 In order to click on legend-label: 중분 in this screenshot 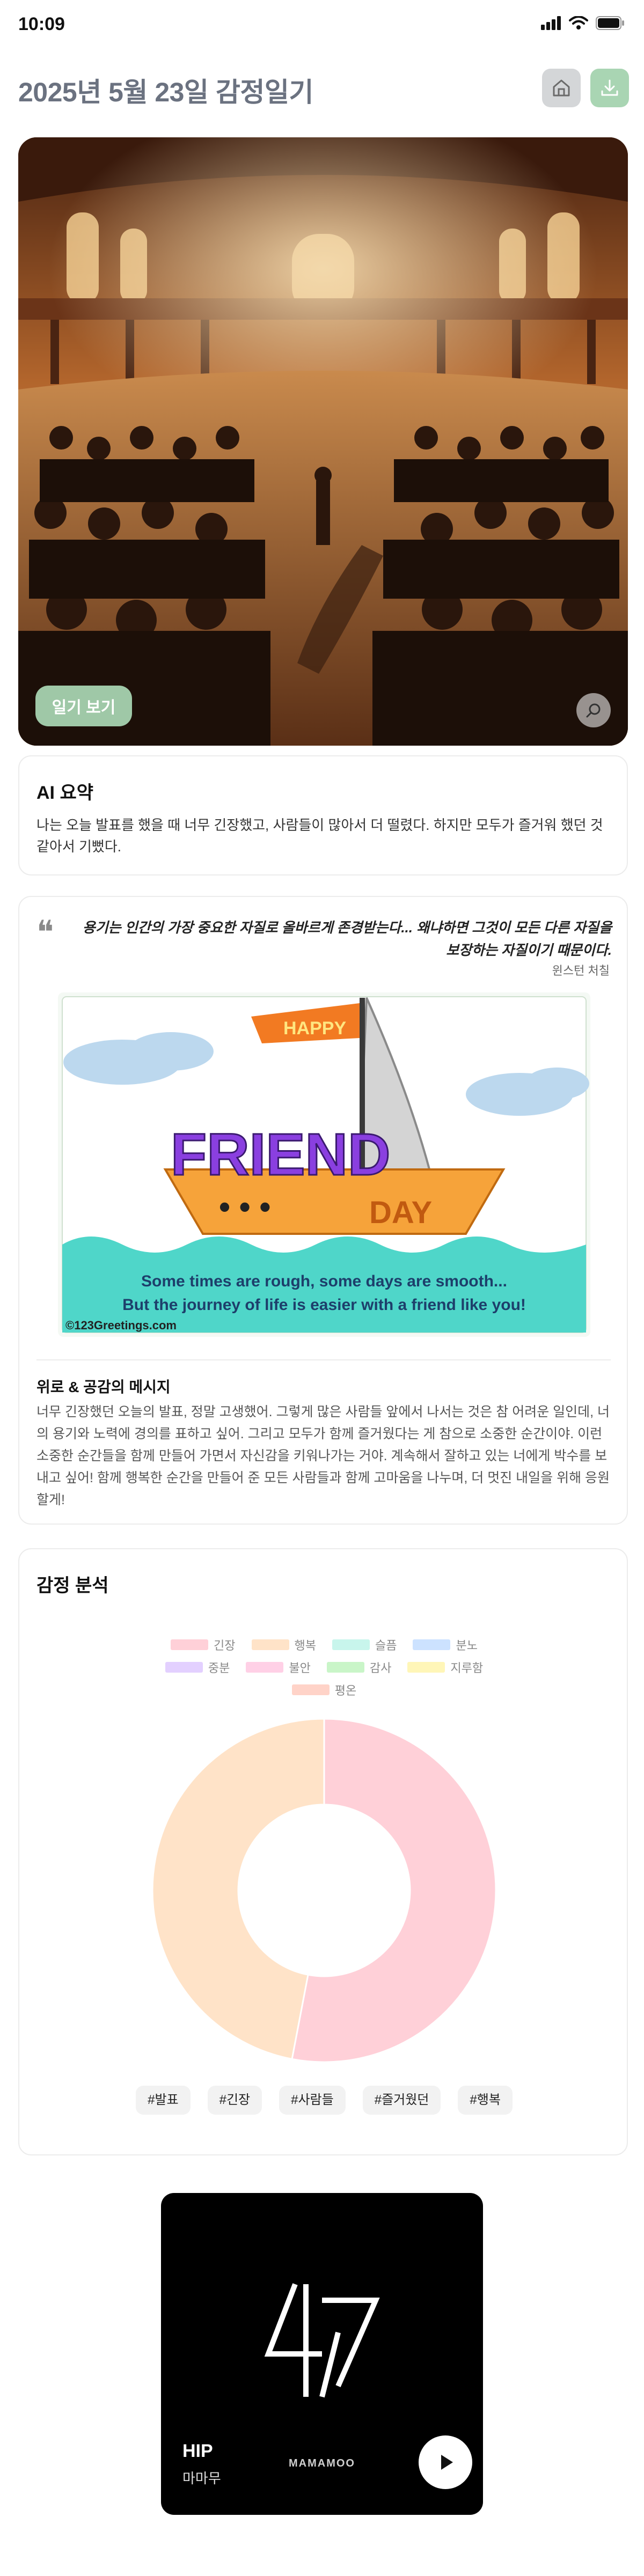, I will do `click(219, 1668)`.